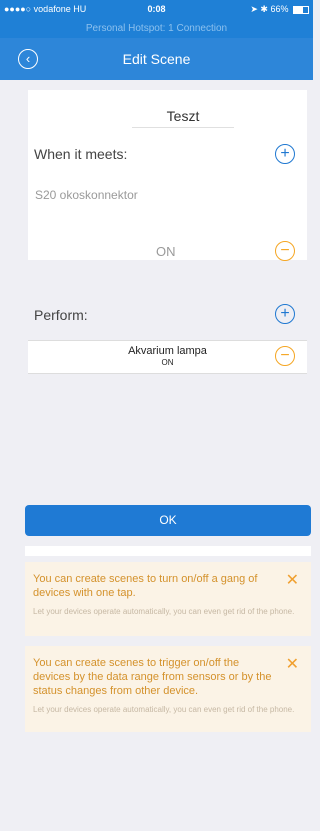 The width and height of the screenshot is (320, 831). I want to click on condition-state: ON, so click(166, 251).